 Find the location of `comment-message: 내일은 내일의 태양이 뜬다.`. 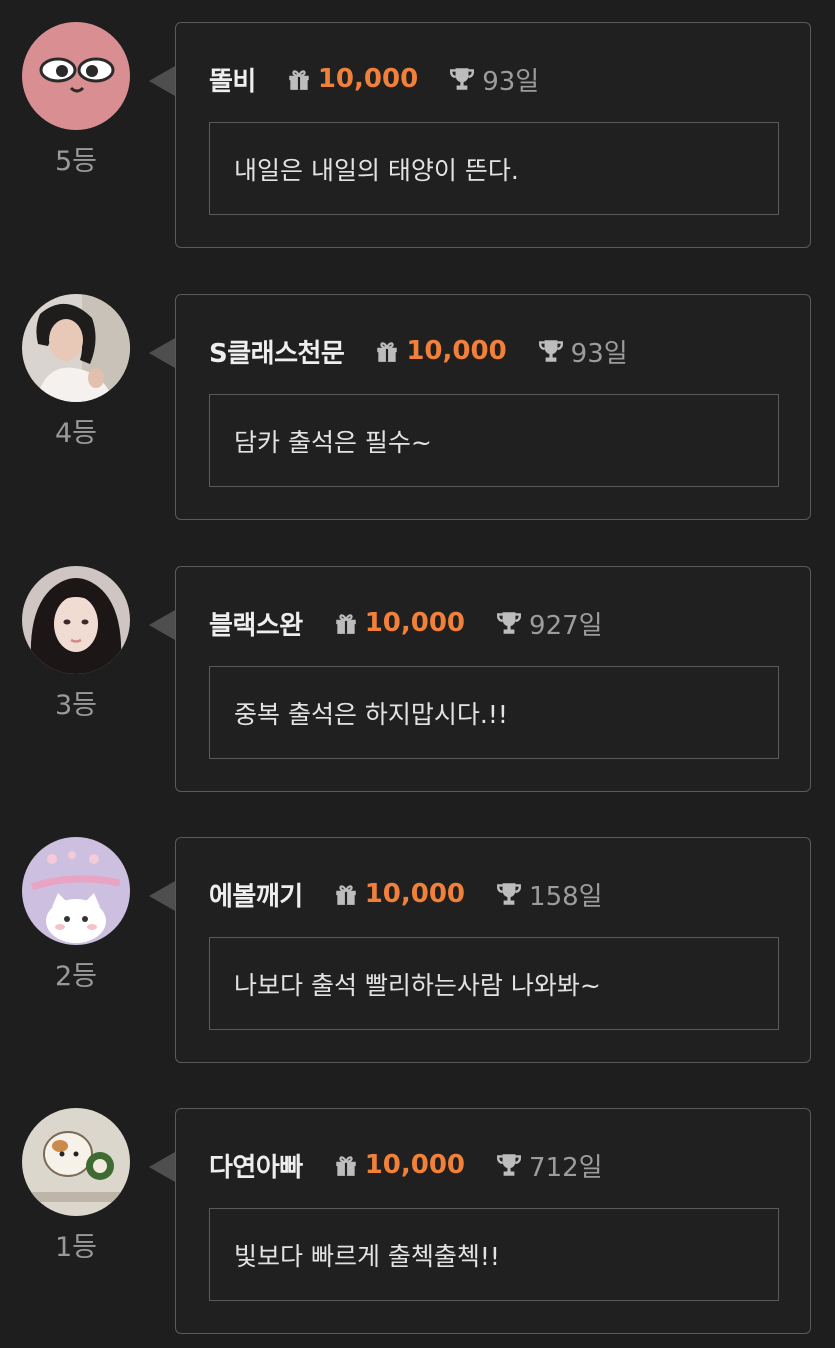

comment-message: 내일은 내일의 태양이 뜬다. is located at coordinates (494, 168).